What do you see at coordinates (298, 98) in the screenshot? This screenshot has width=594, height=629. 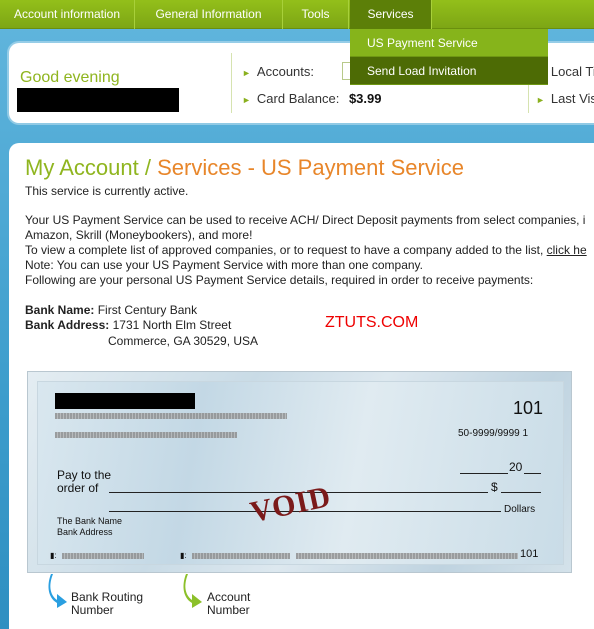 I see `card-balance-label: Card Balance:` at bounding box center [298, 98].